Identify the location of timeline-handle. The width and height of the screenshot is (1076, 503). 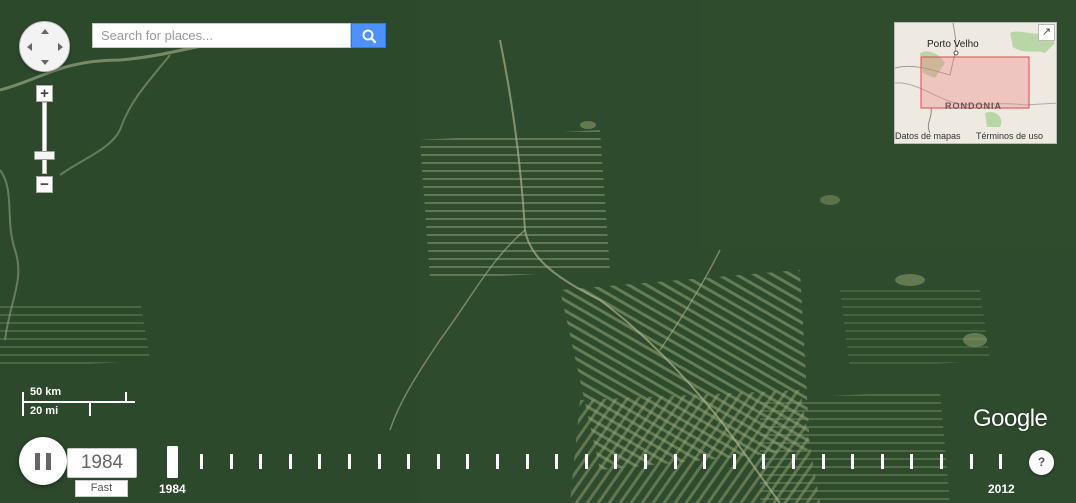
(172, 462).